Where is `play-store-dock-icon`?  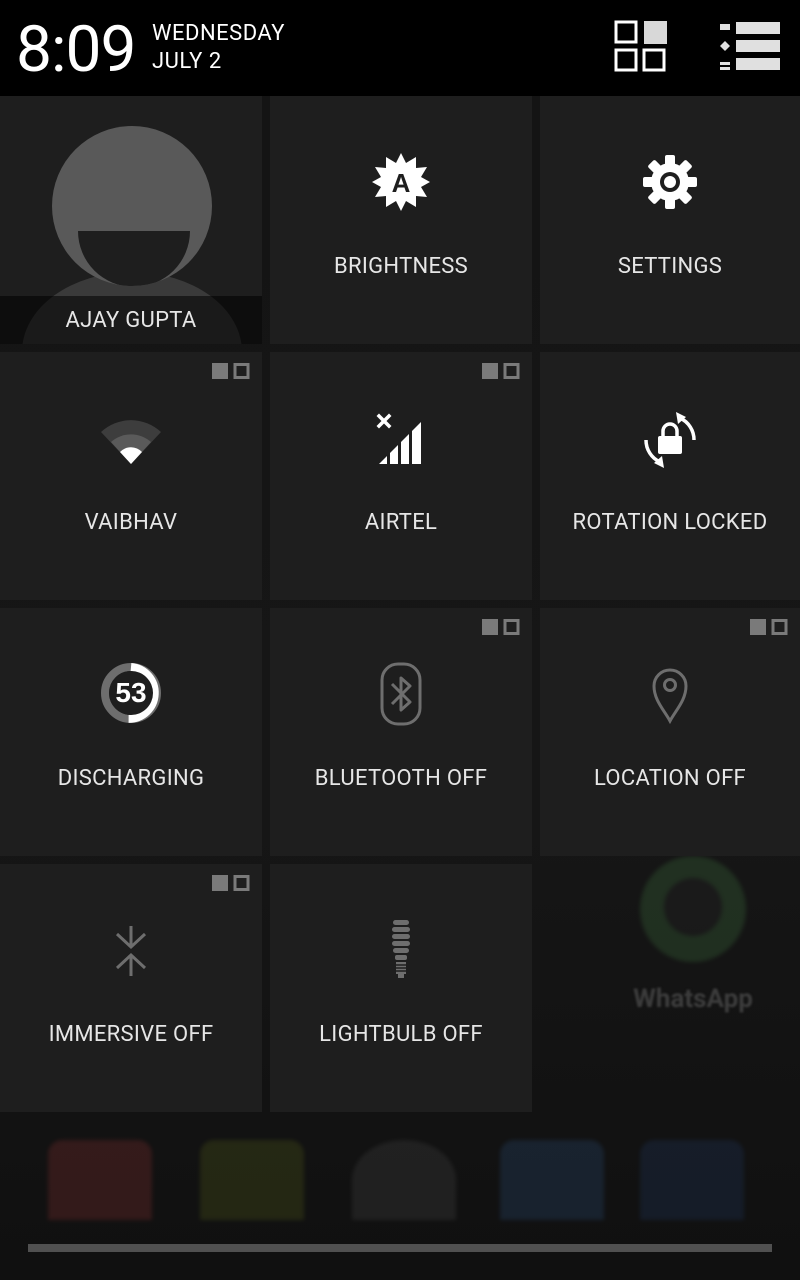
play-store-dock-icon is located at coordinates (252, 1180).